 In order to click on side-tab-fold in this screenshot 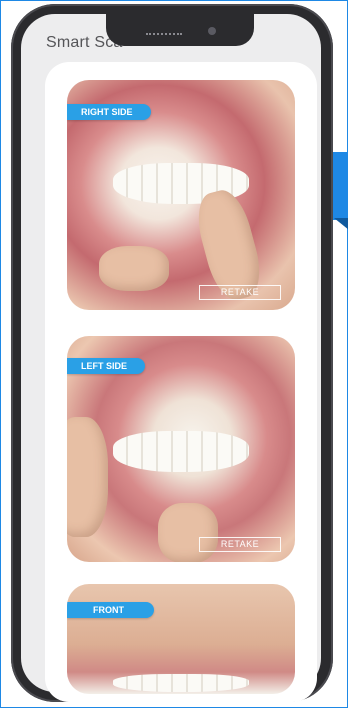, I will do `click(341, 224)`.